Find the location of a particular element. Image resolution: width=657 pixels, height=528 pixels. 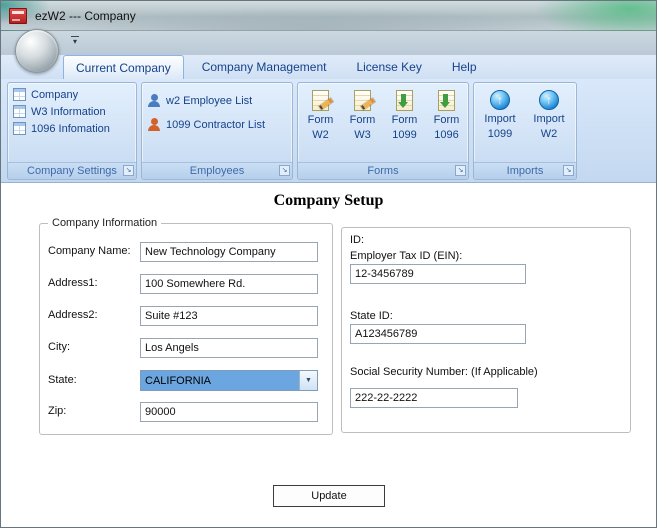

state-combobox-value: CALIFORNIA is located at coordinates (220, 380).